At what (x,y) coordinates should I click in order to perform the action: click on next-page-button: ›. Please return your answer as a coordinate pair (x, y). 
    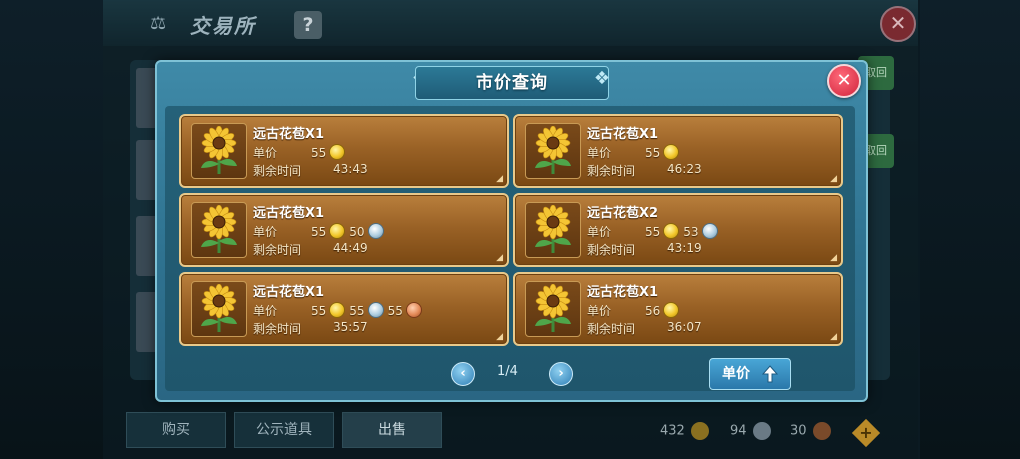
    Looking at the image, I should click on (561, 374).